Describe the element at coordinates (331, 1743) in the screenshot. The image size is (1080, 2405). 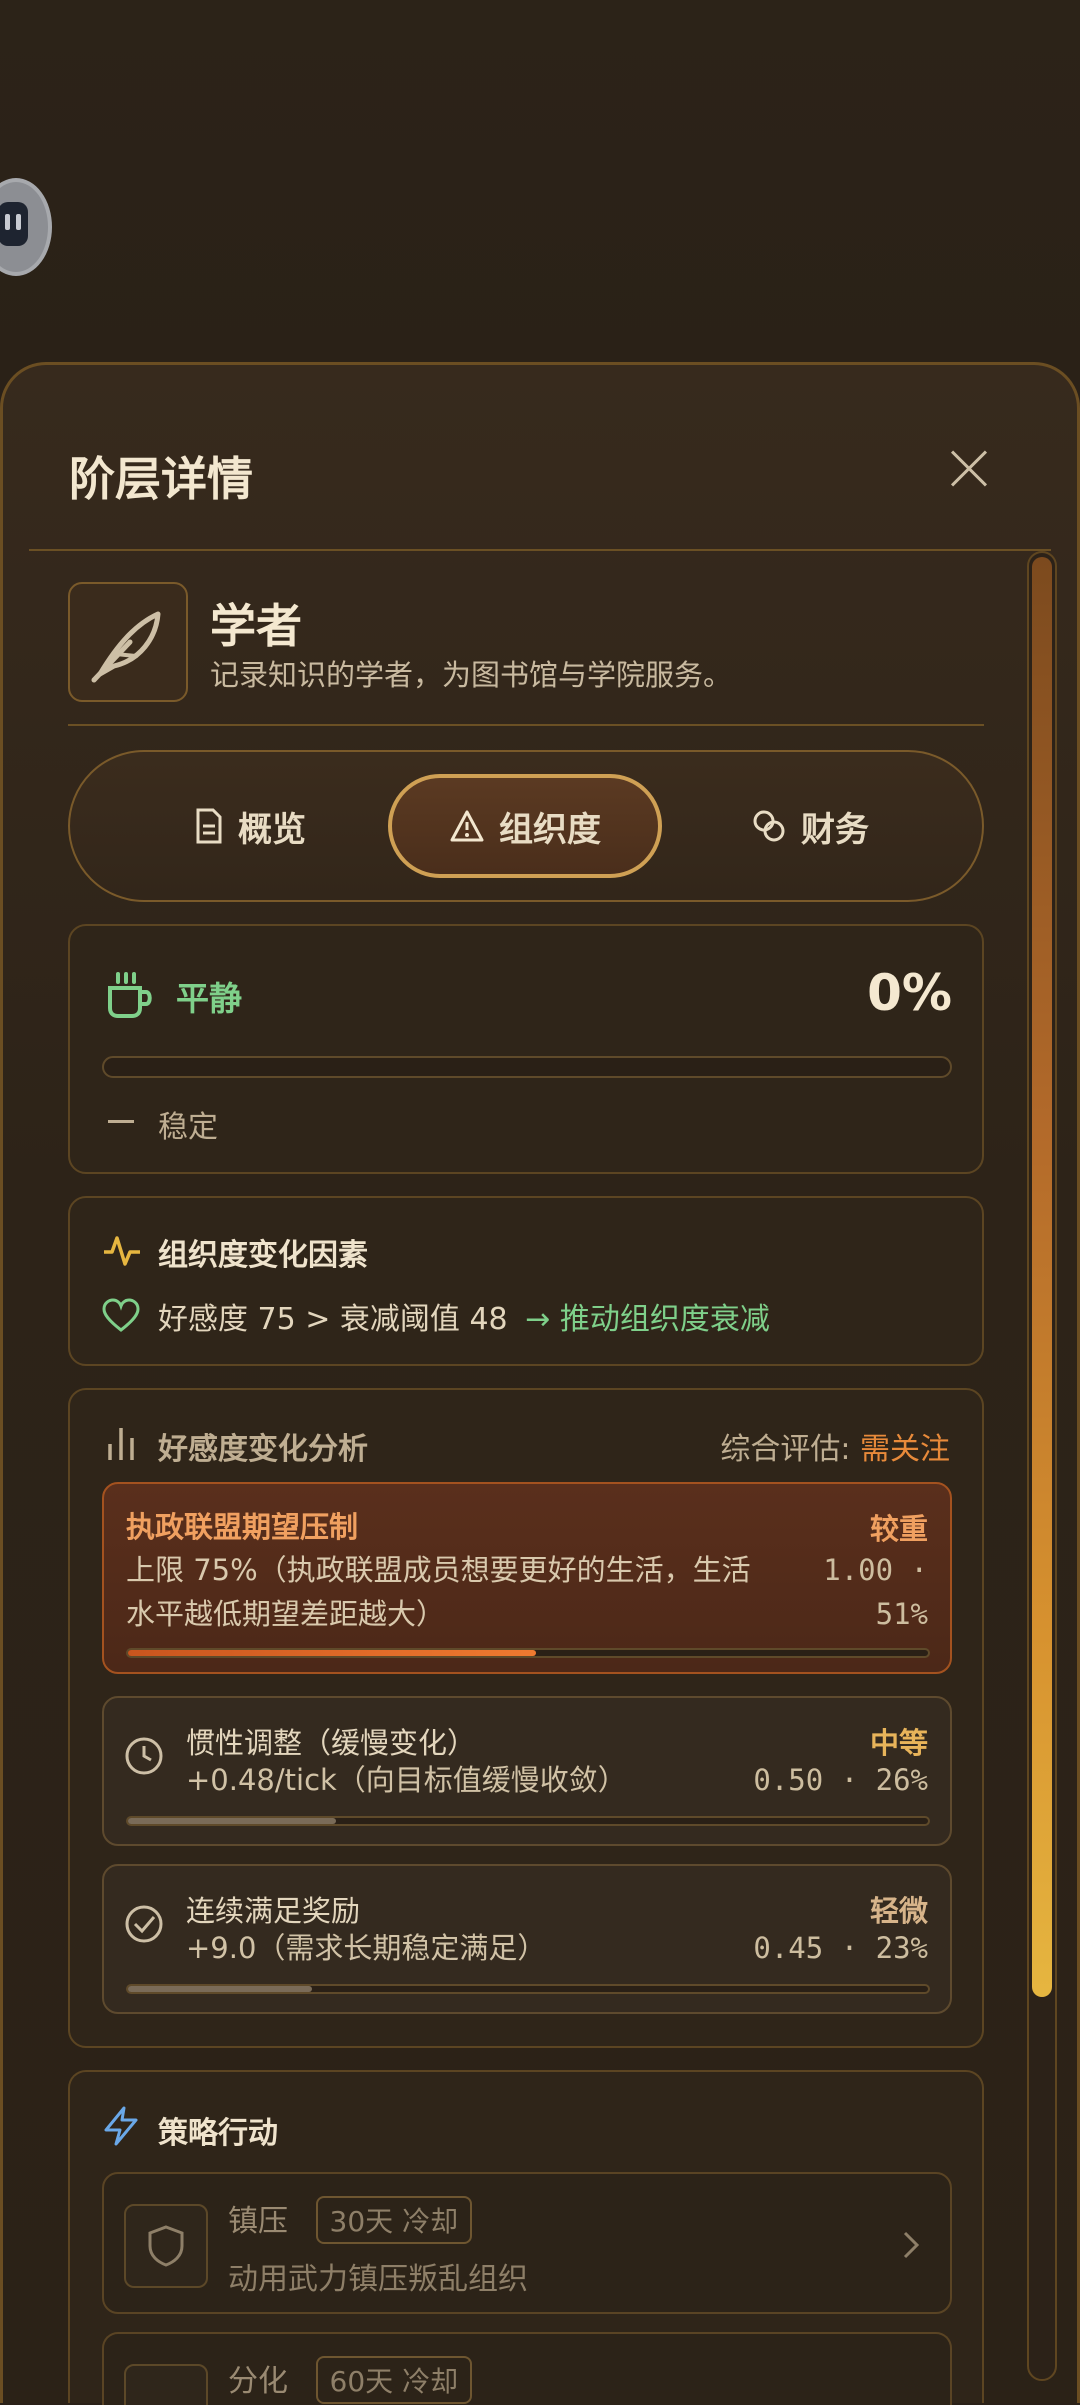
I see `item-name: 惯性调整（缓慢变化）` at that location.